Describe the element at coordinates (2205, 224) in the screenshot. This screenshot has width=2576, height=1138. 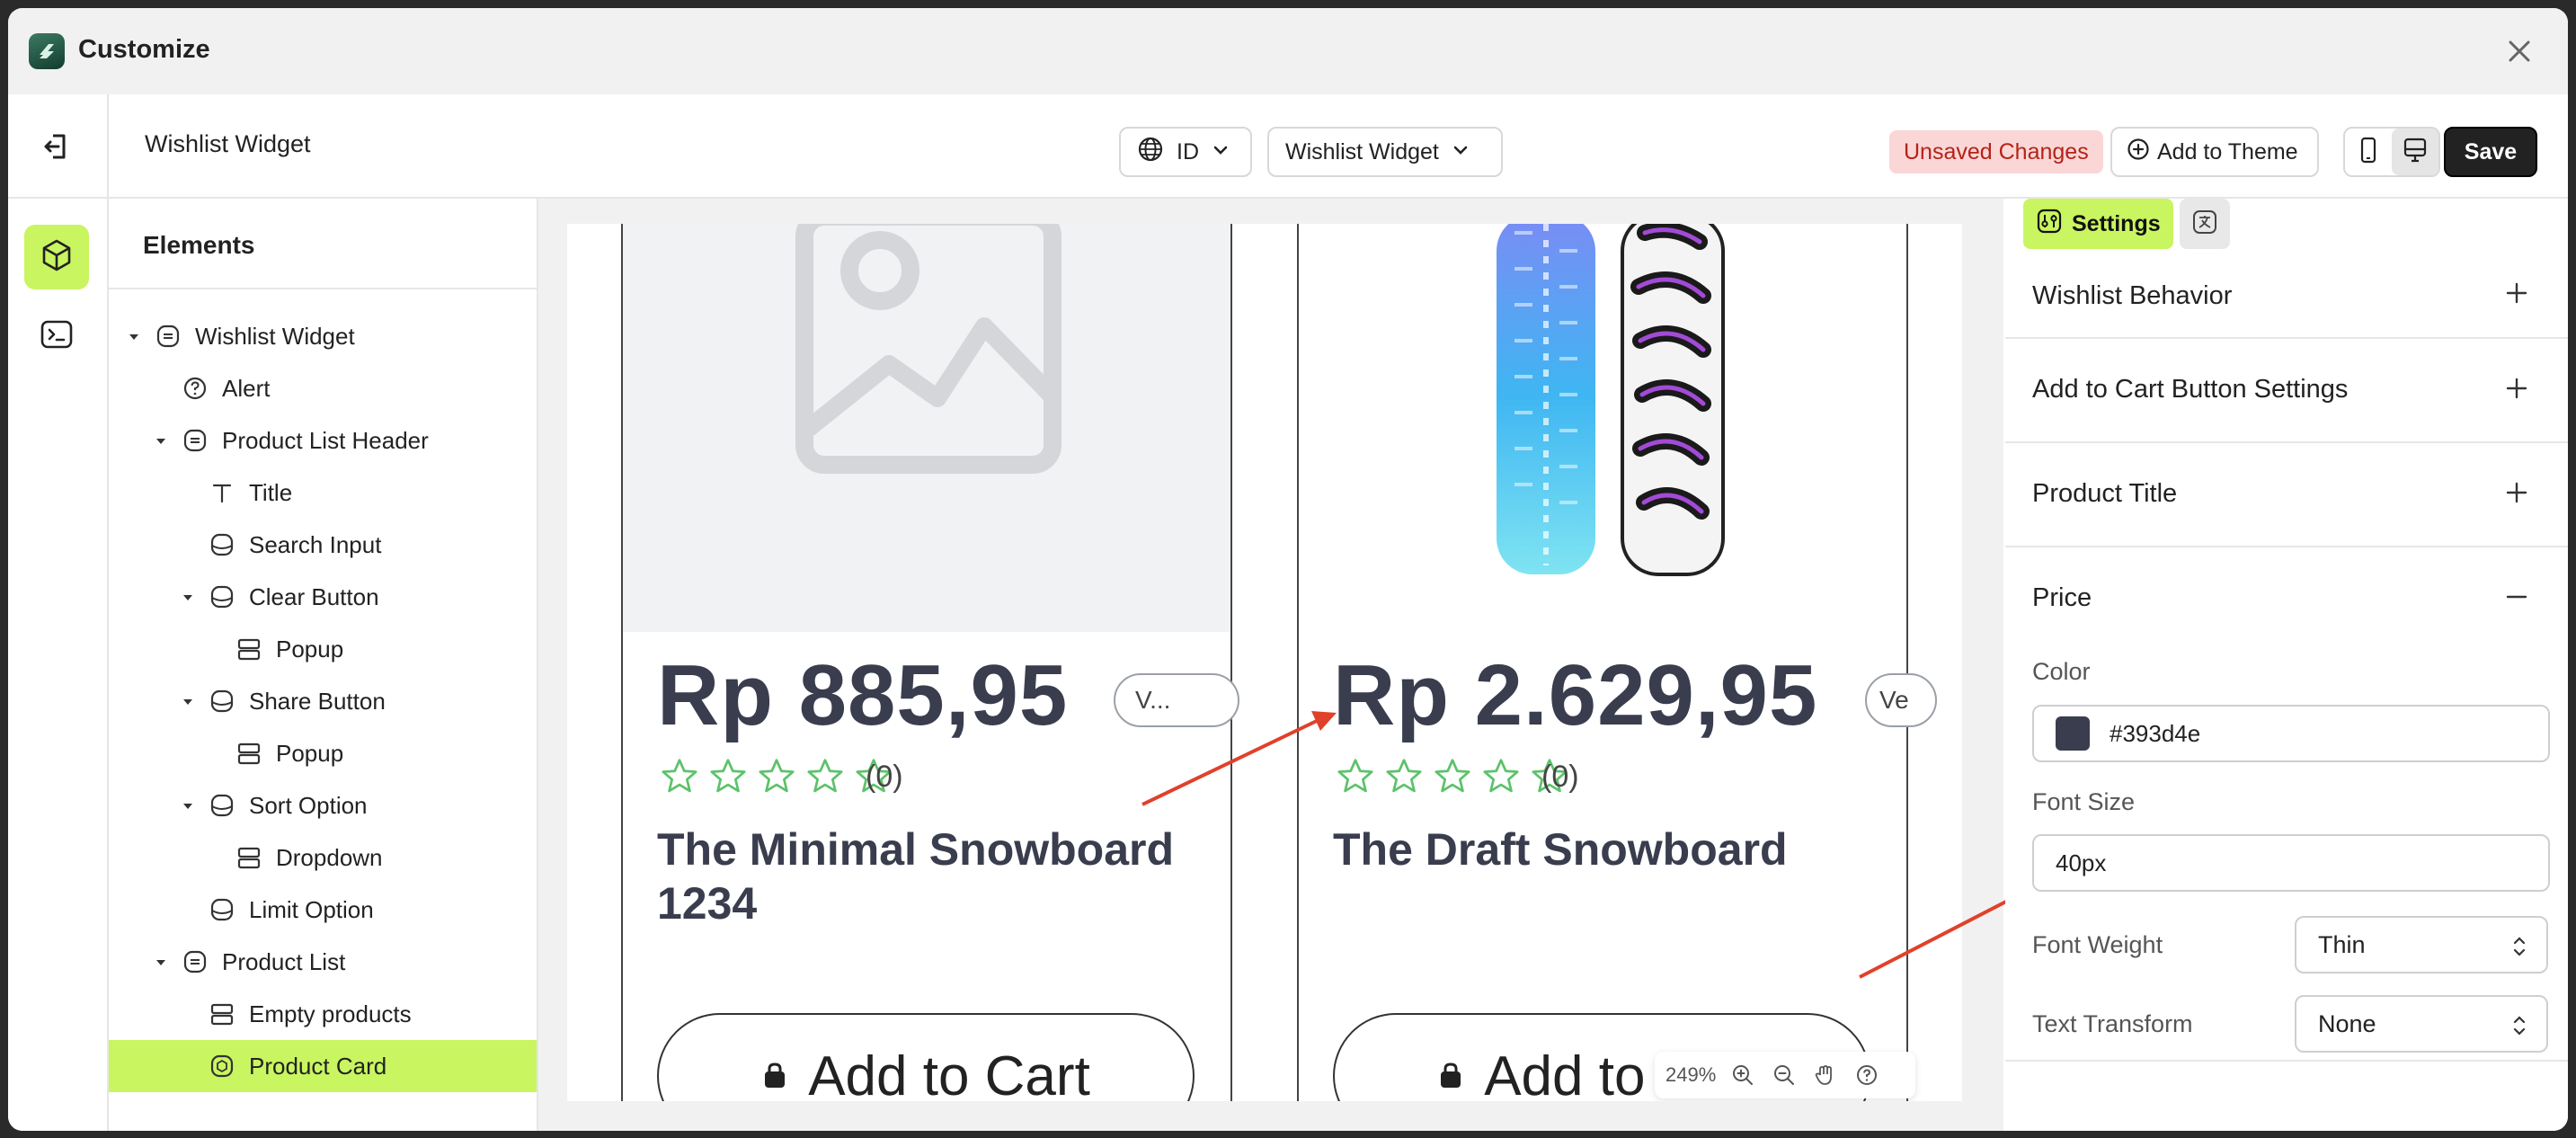
I see `tab-translate` at that location.